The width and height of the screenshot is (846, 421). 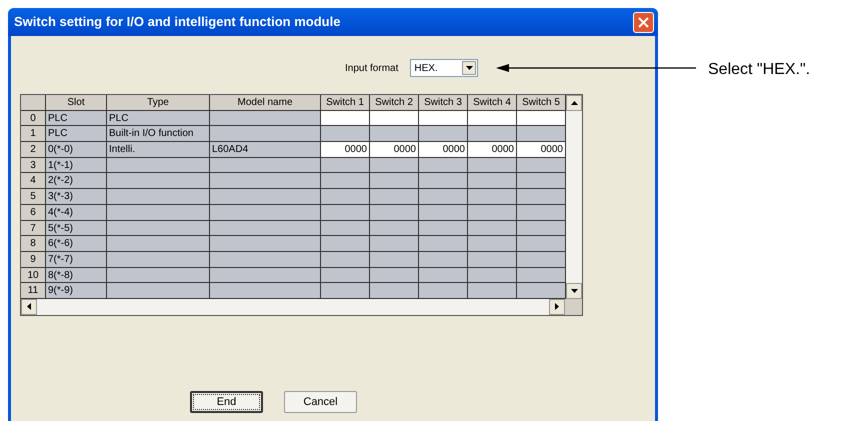 I want to click on scroll-up-icon, so click(x=574, y=103).